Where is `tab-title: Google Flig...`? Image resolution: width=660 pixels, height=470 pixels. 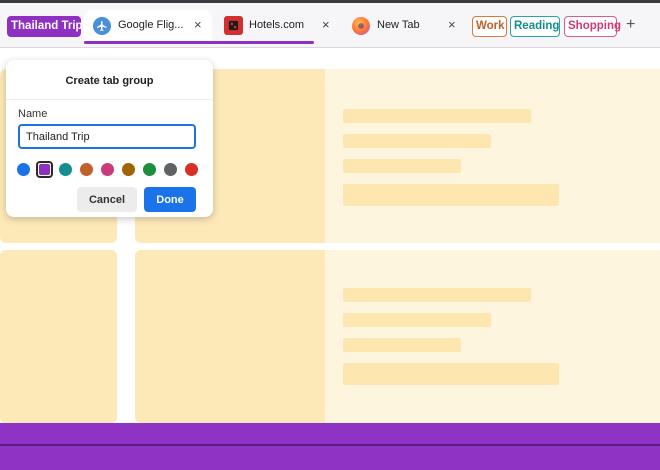
tab-title: Google Flig... is located at coordinates (151, 25).